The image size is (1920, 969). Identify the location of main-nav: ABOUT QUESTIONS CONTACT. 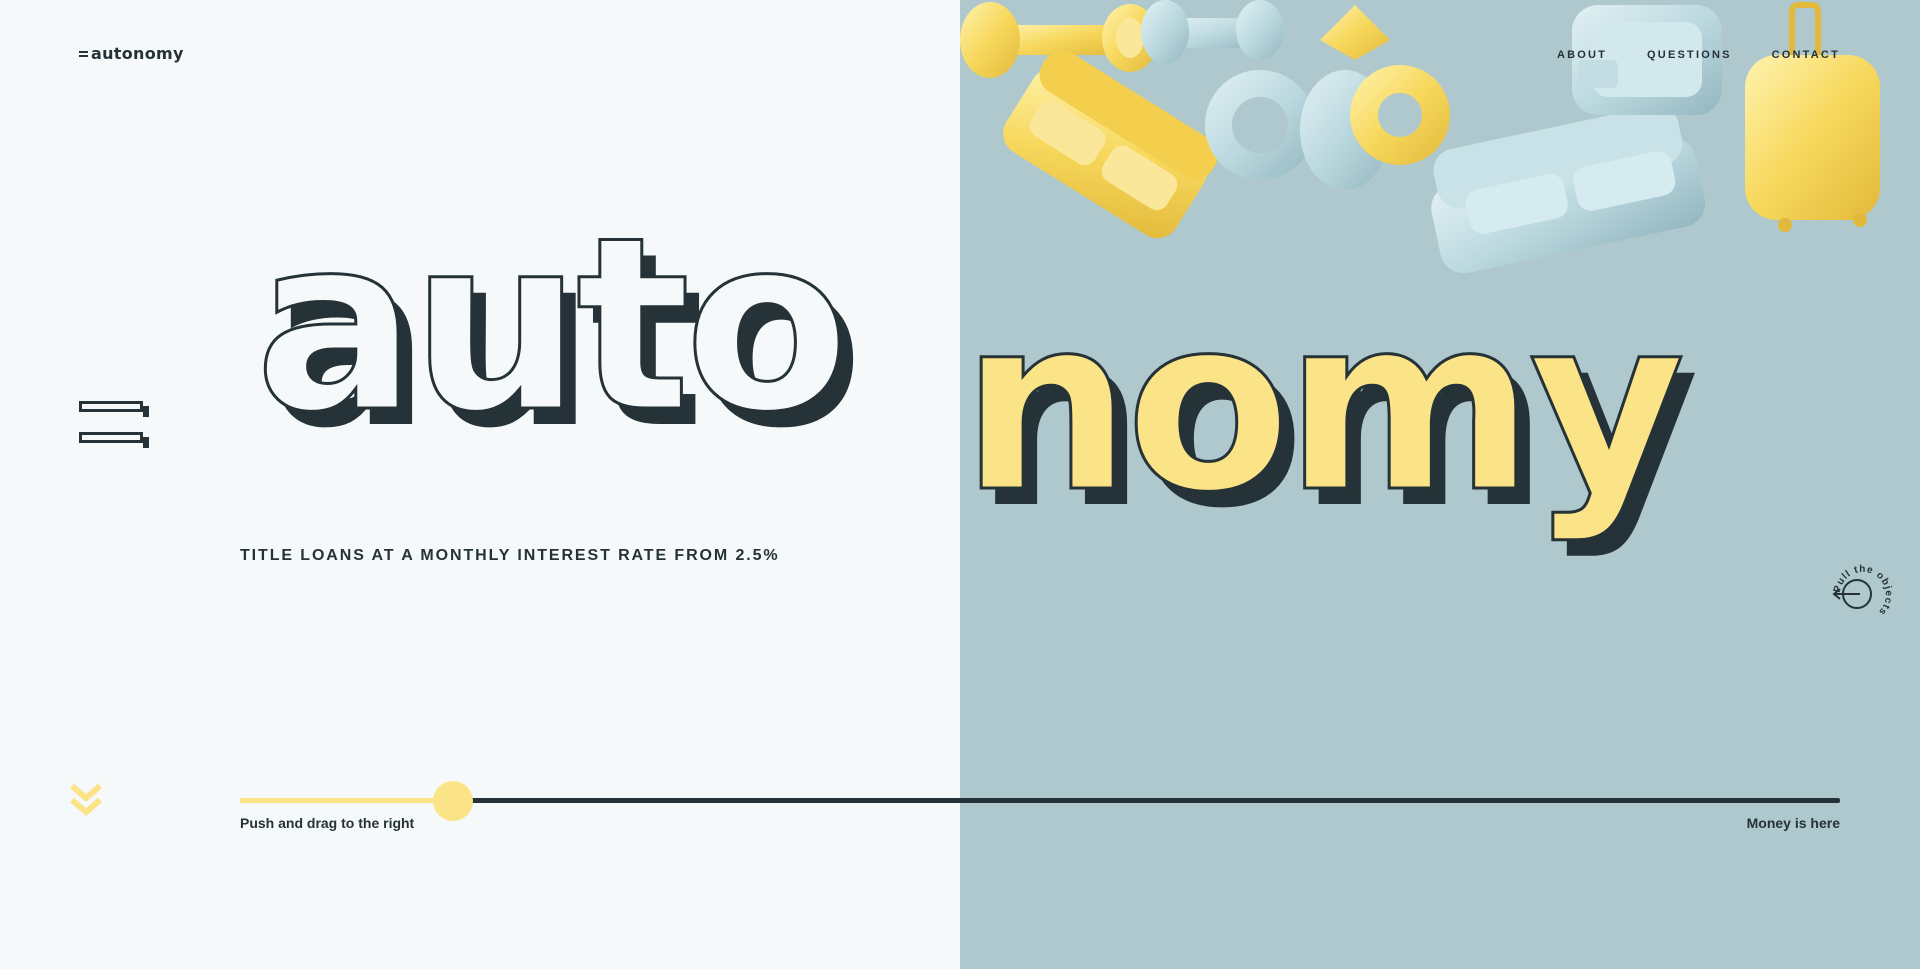
(1698, 55).